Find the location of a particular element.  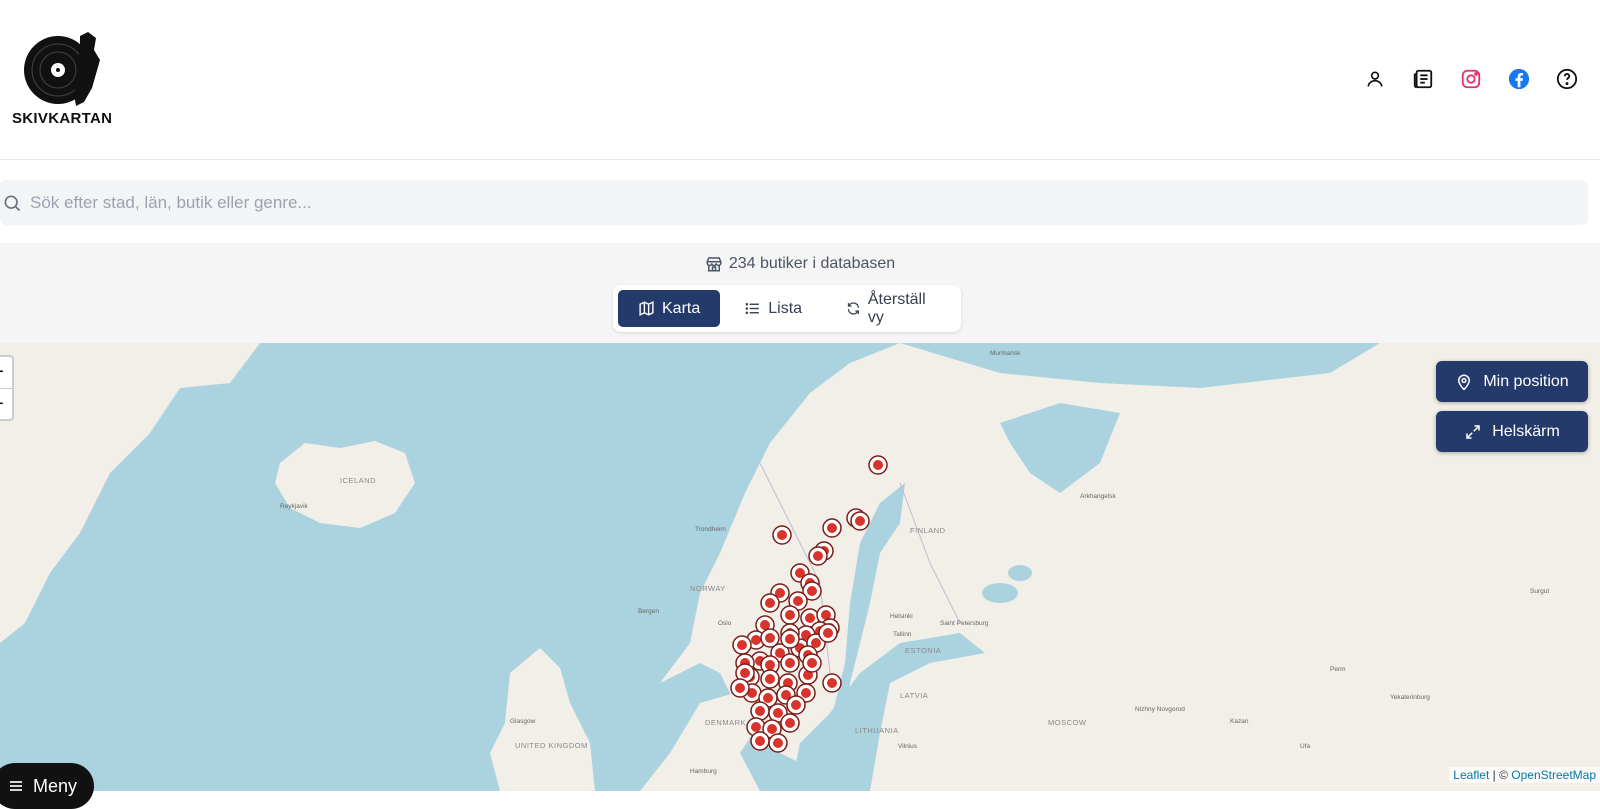

map-view-label: Karta is located at coordinates (681, 308).